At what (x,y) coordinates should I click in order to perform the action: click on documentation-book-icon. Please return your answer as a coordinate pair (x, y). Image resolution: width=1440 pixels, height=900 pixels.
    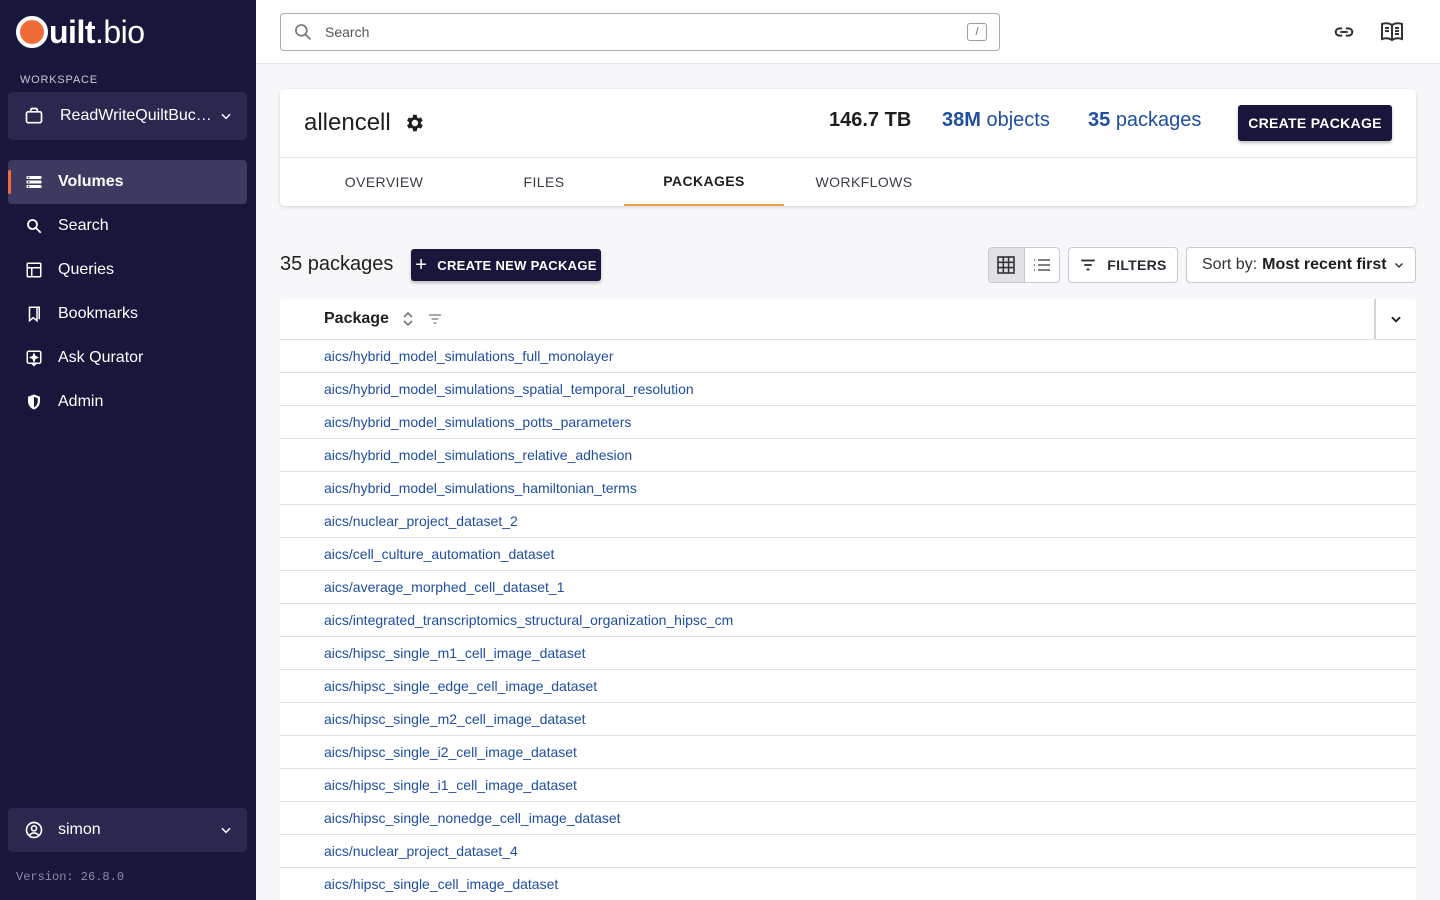
    Looking at the image, I should click on (1392, 32).